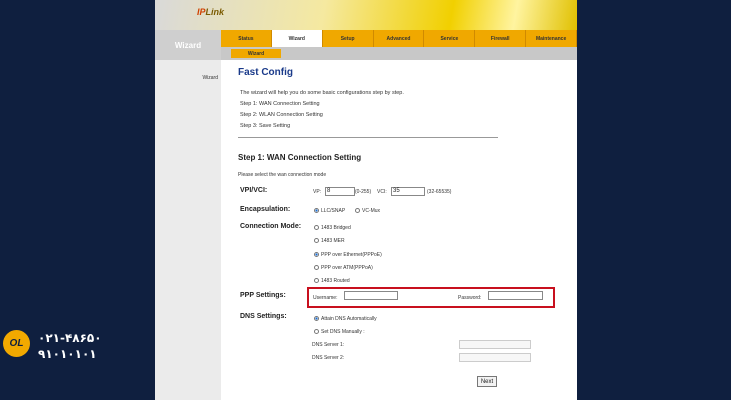 The image size is (731, 400). I want to click on intro-step2: Step 2: WLAN Connection Setting, so click(281, 115).